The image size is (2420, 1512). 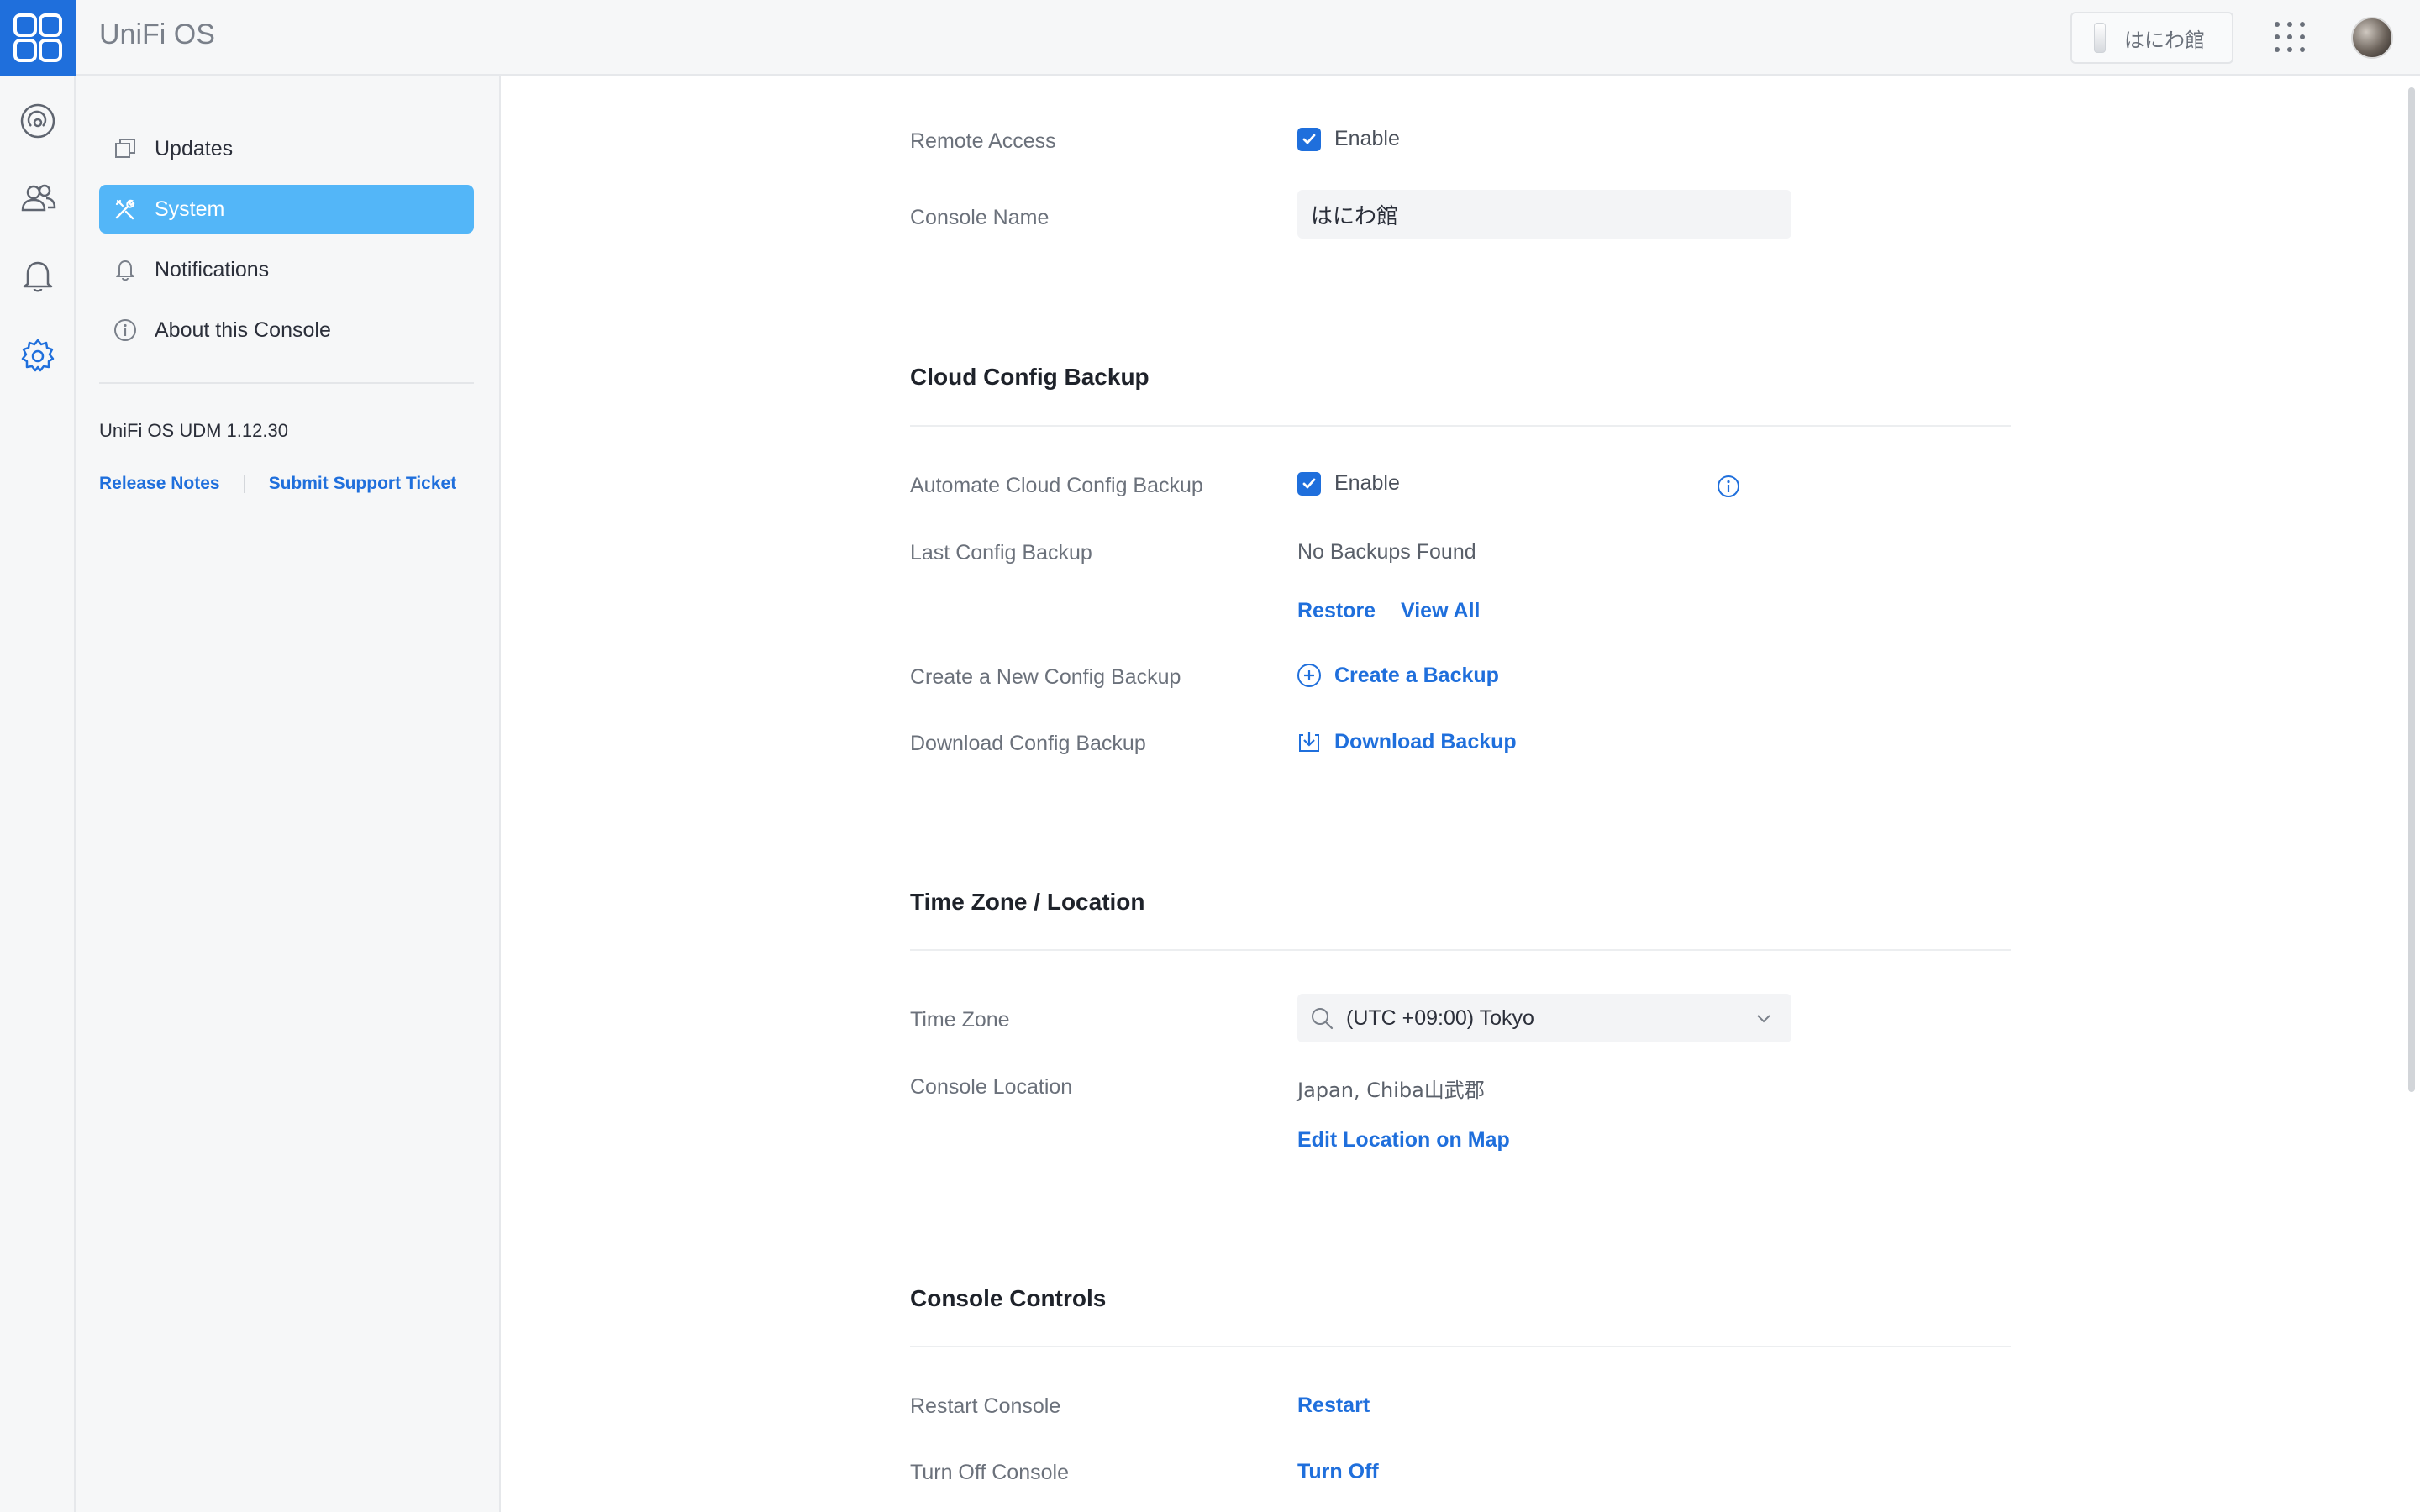 I want to click on console-location-label: Console Location, so click(x=992, y=1087).